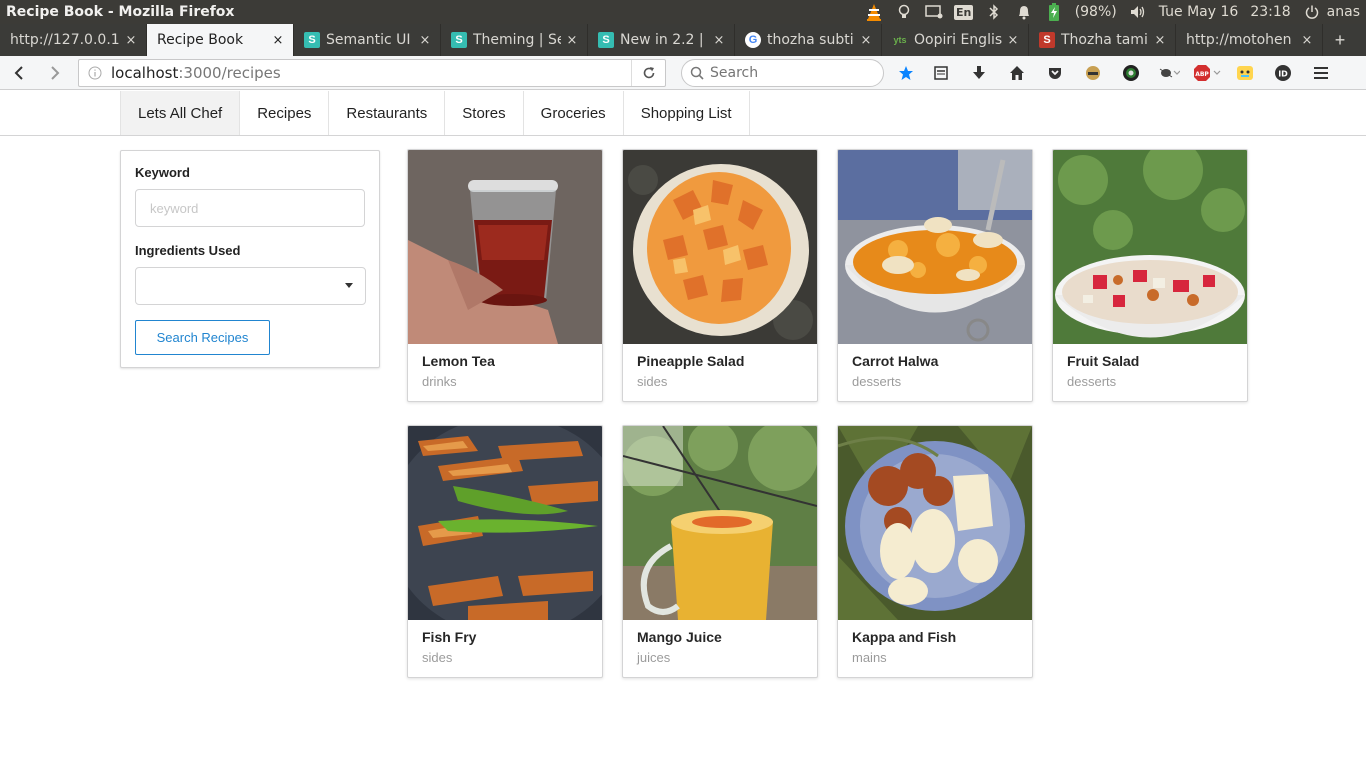  I want to click on recipe-card-content: Fish Fry sides, so click(505, 647).